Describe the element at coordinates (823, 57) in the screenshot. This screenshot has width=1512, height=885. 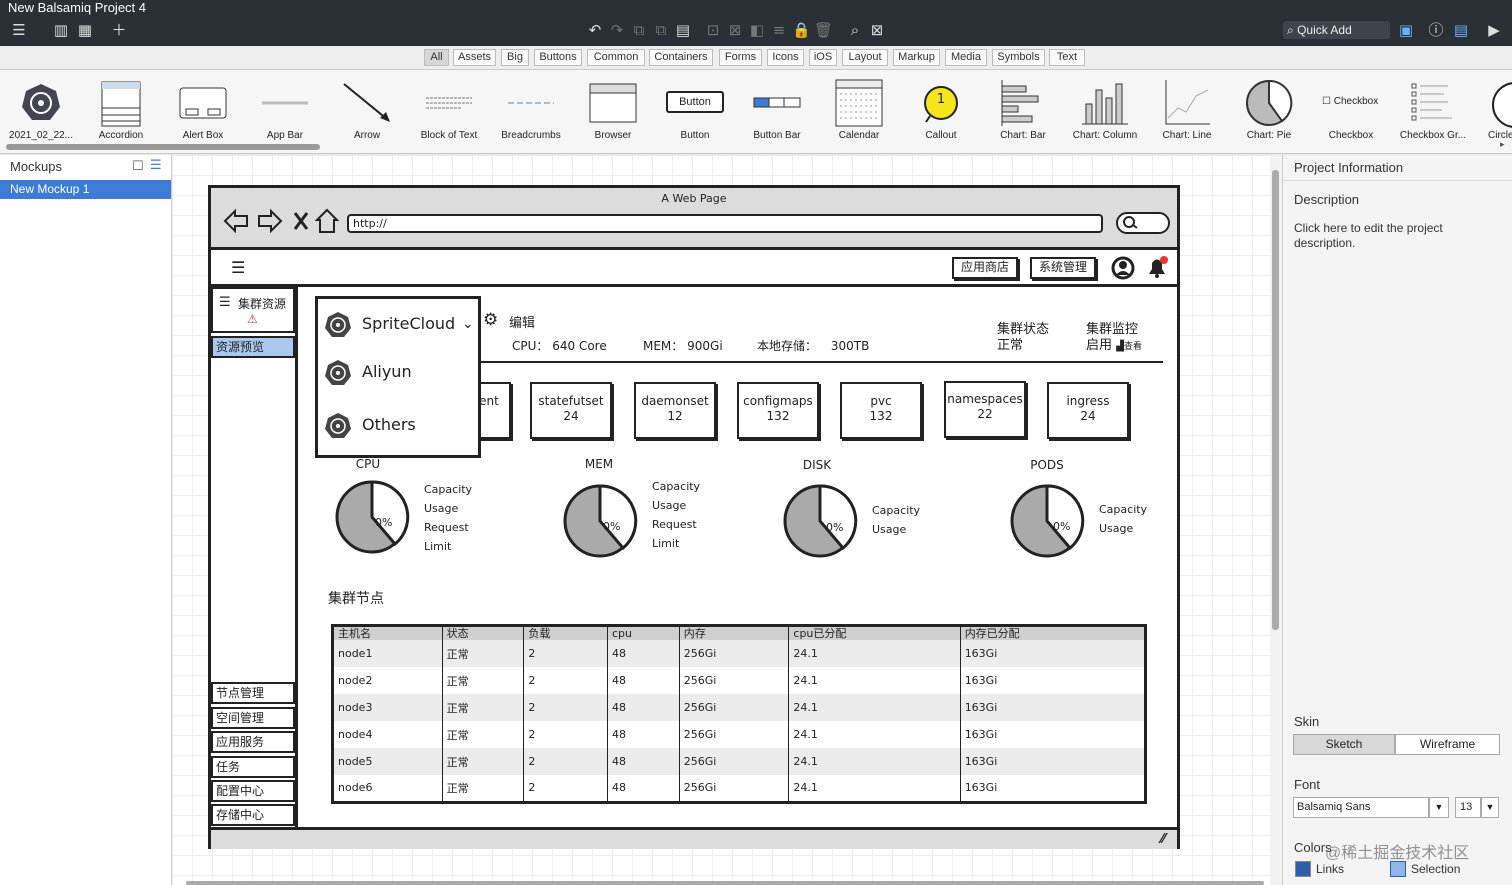
I see `filter-tab-ios: iOS` at that location.